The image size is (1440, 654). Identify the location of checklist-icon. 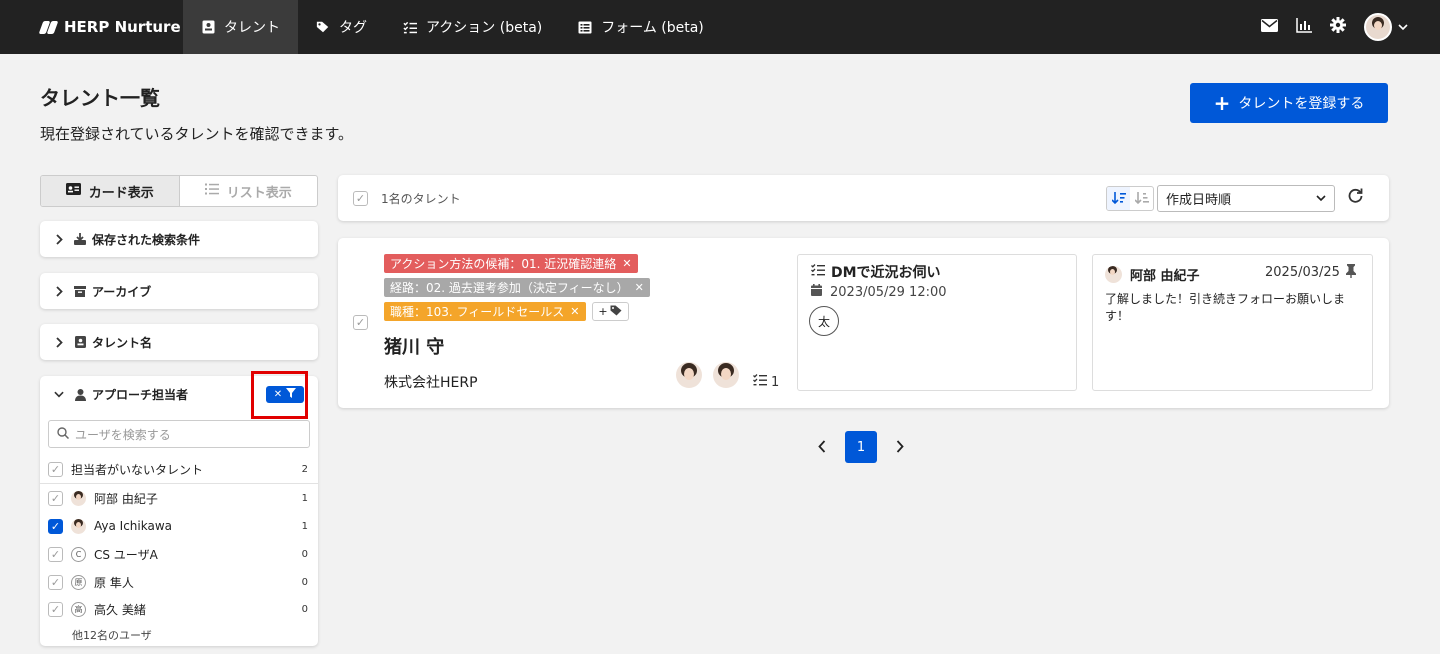
(760, 382).